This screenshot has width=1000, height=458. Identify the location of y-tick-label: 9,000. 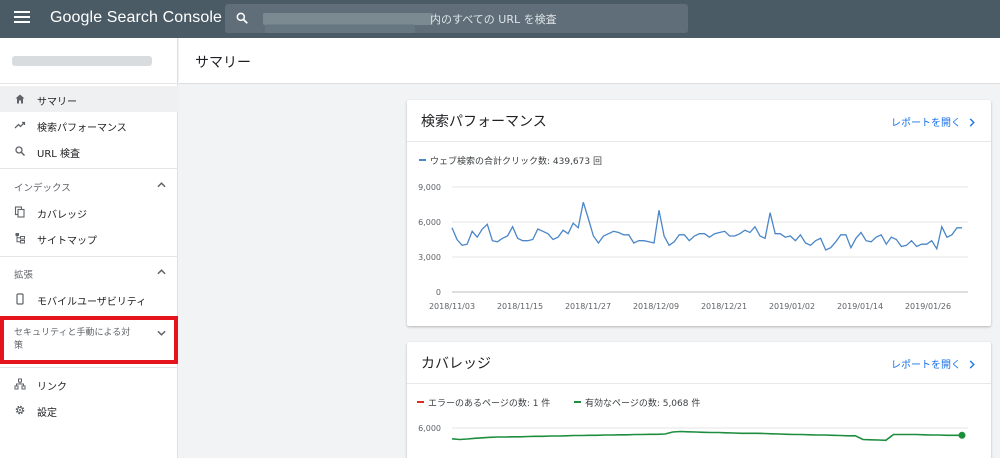
(429, 187).